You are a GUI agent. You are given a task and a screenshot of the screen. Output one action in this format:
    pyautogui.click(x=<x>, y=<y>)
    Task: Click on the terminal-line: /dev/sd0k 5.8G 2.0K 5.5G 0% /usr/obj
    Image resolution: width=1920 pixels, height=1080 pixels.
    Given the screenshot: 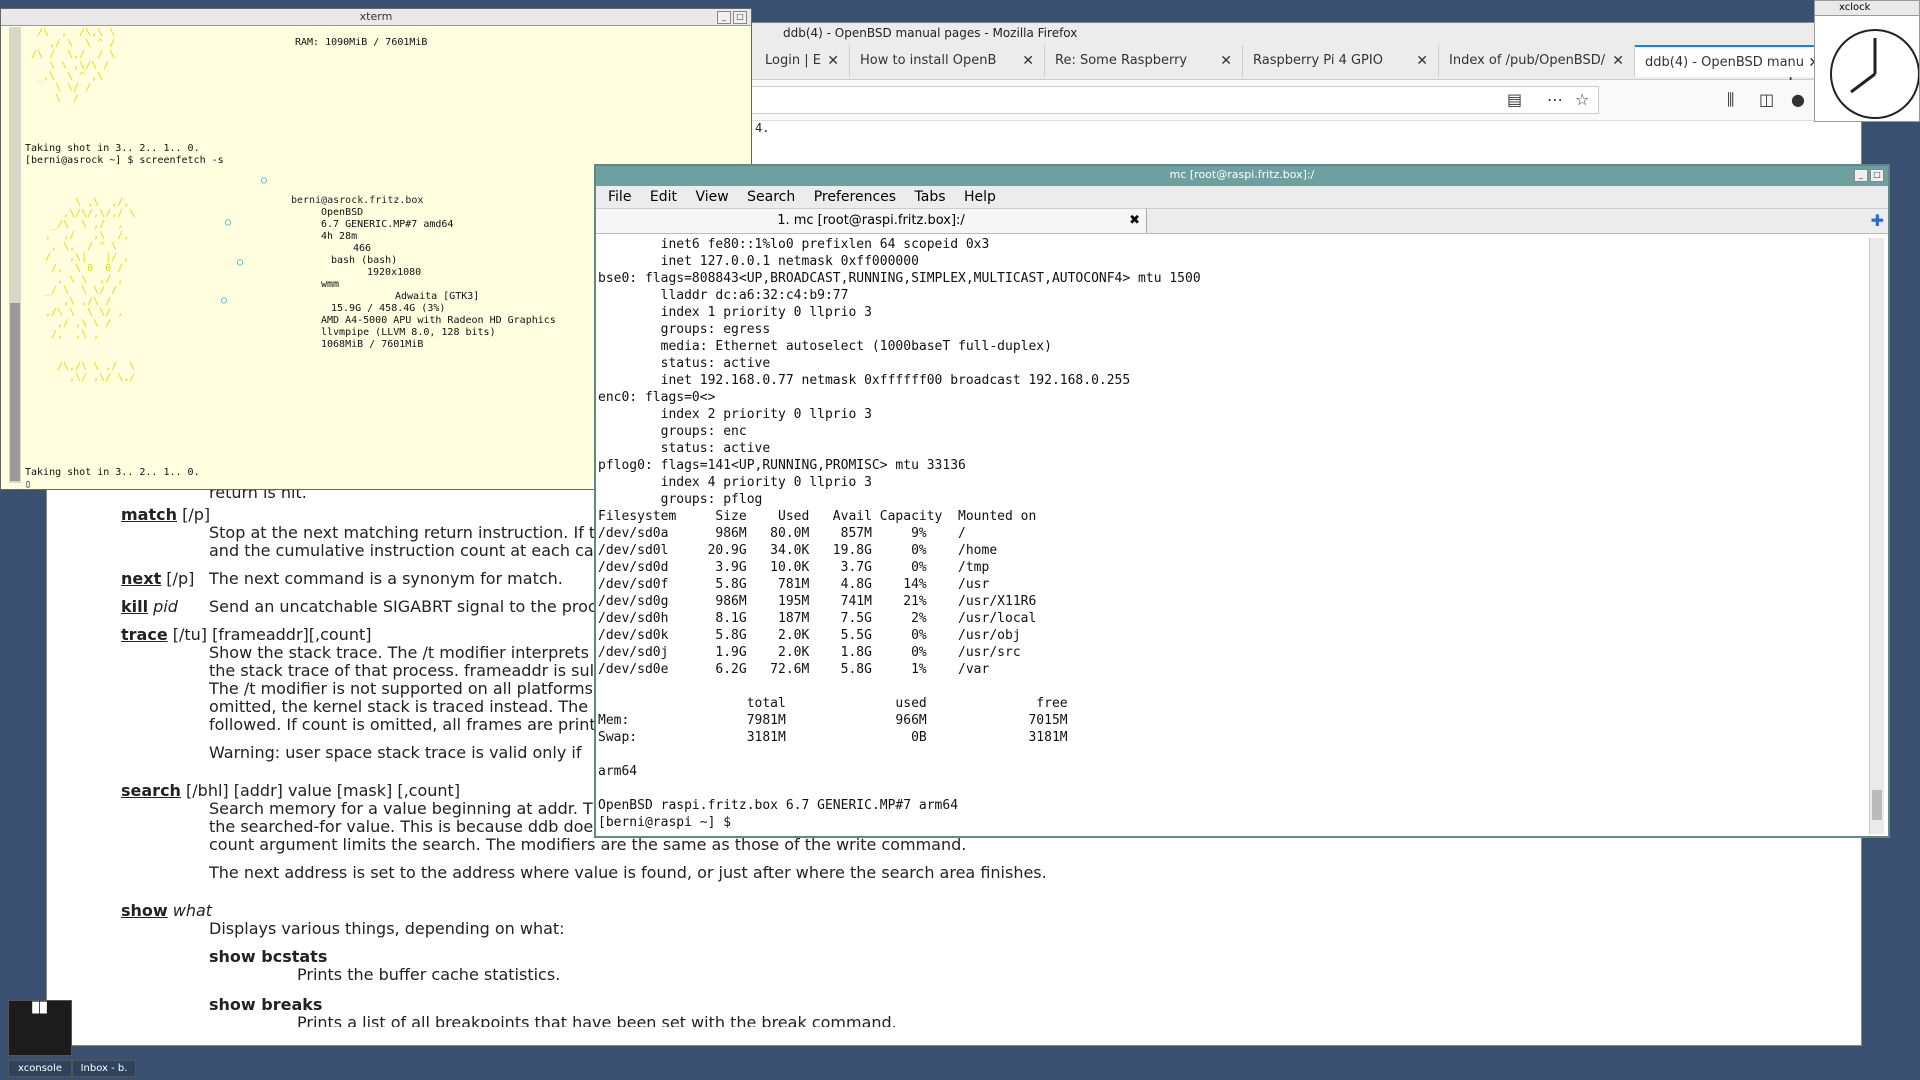 What is the action you would take?
    pyautogui.click(x=809, y=635)
    